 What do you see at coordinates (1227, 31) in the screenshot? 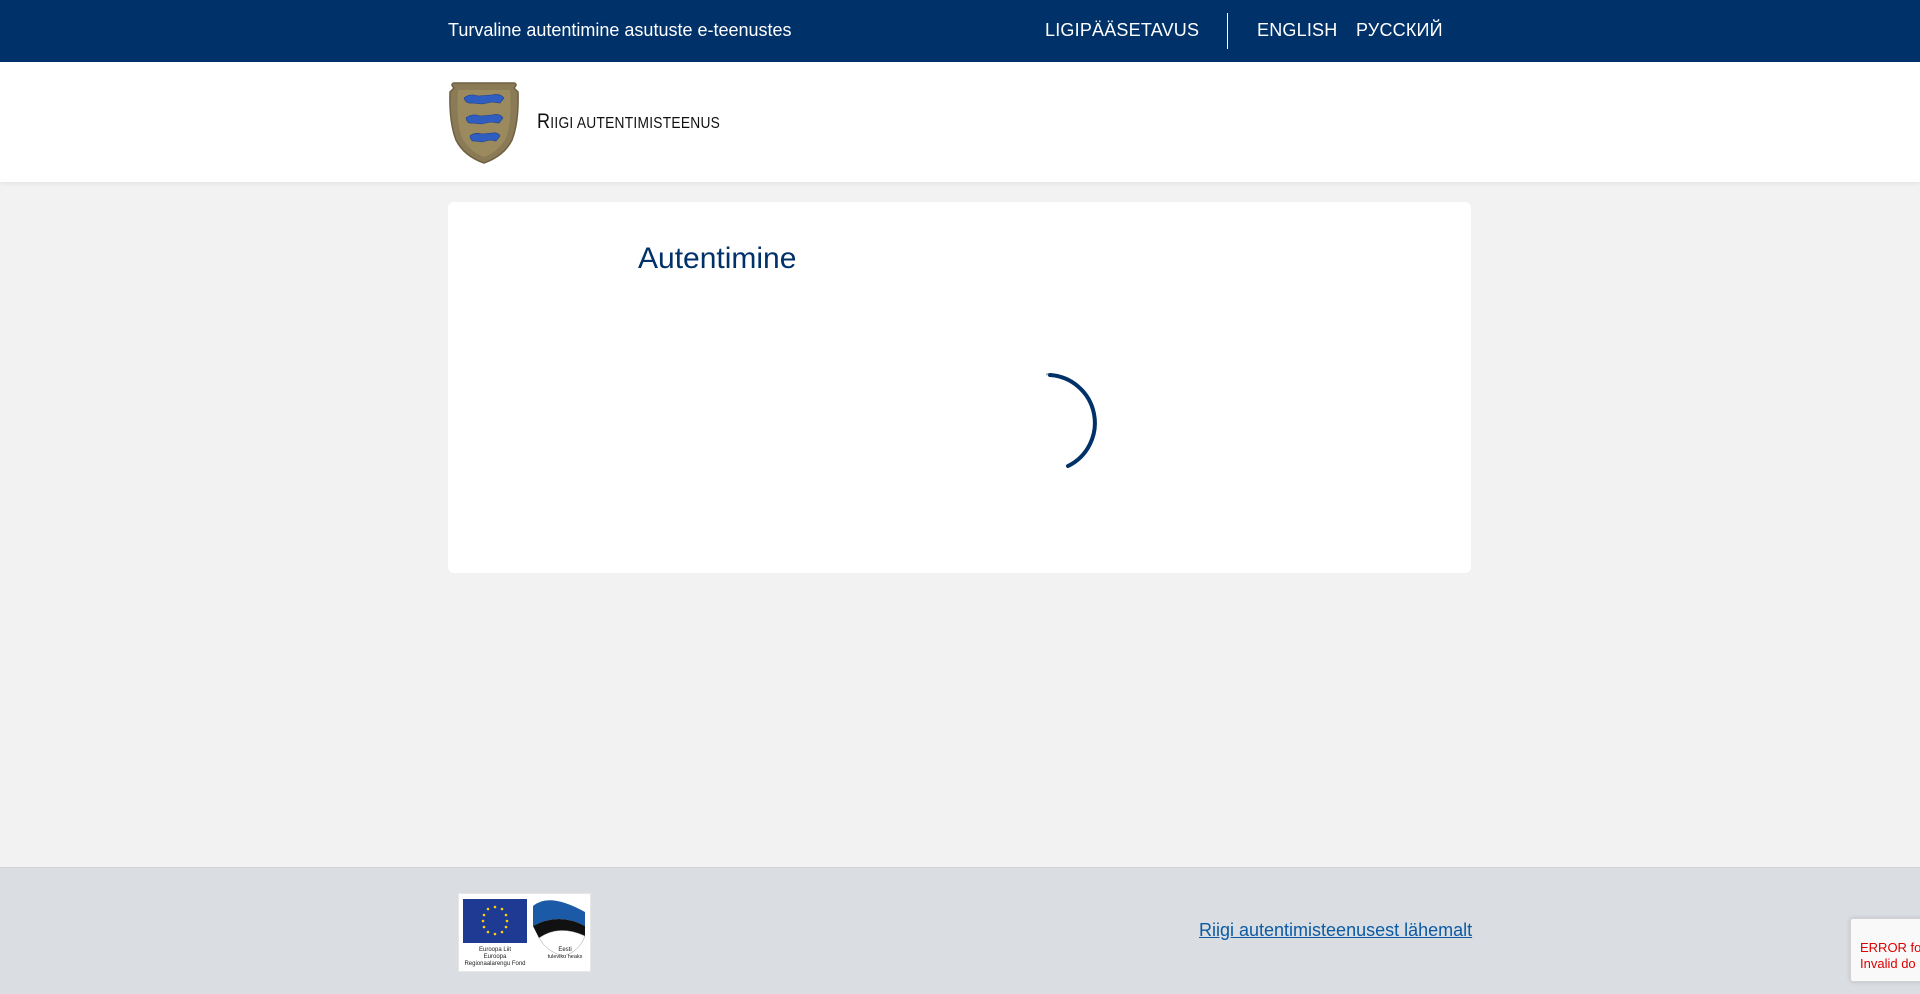
I see `nav-divider` at bounding box center [1227, 31].